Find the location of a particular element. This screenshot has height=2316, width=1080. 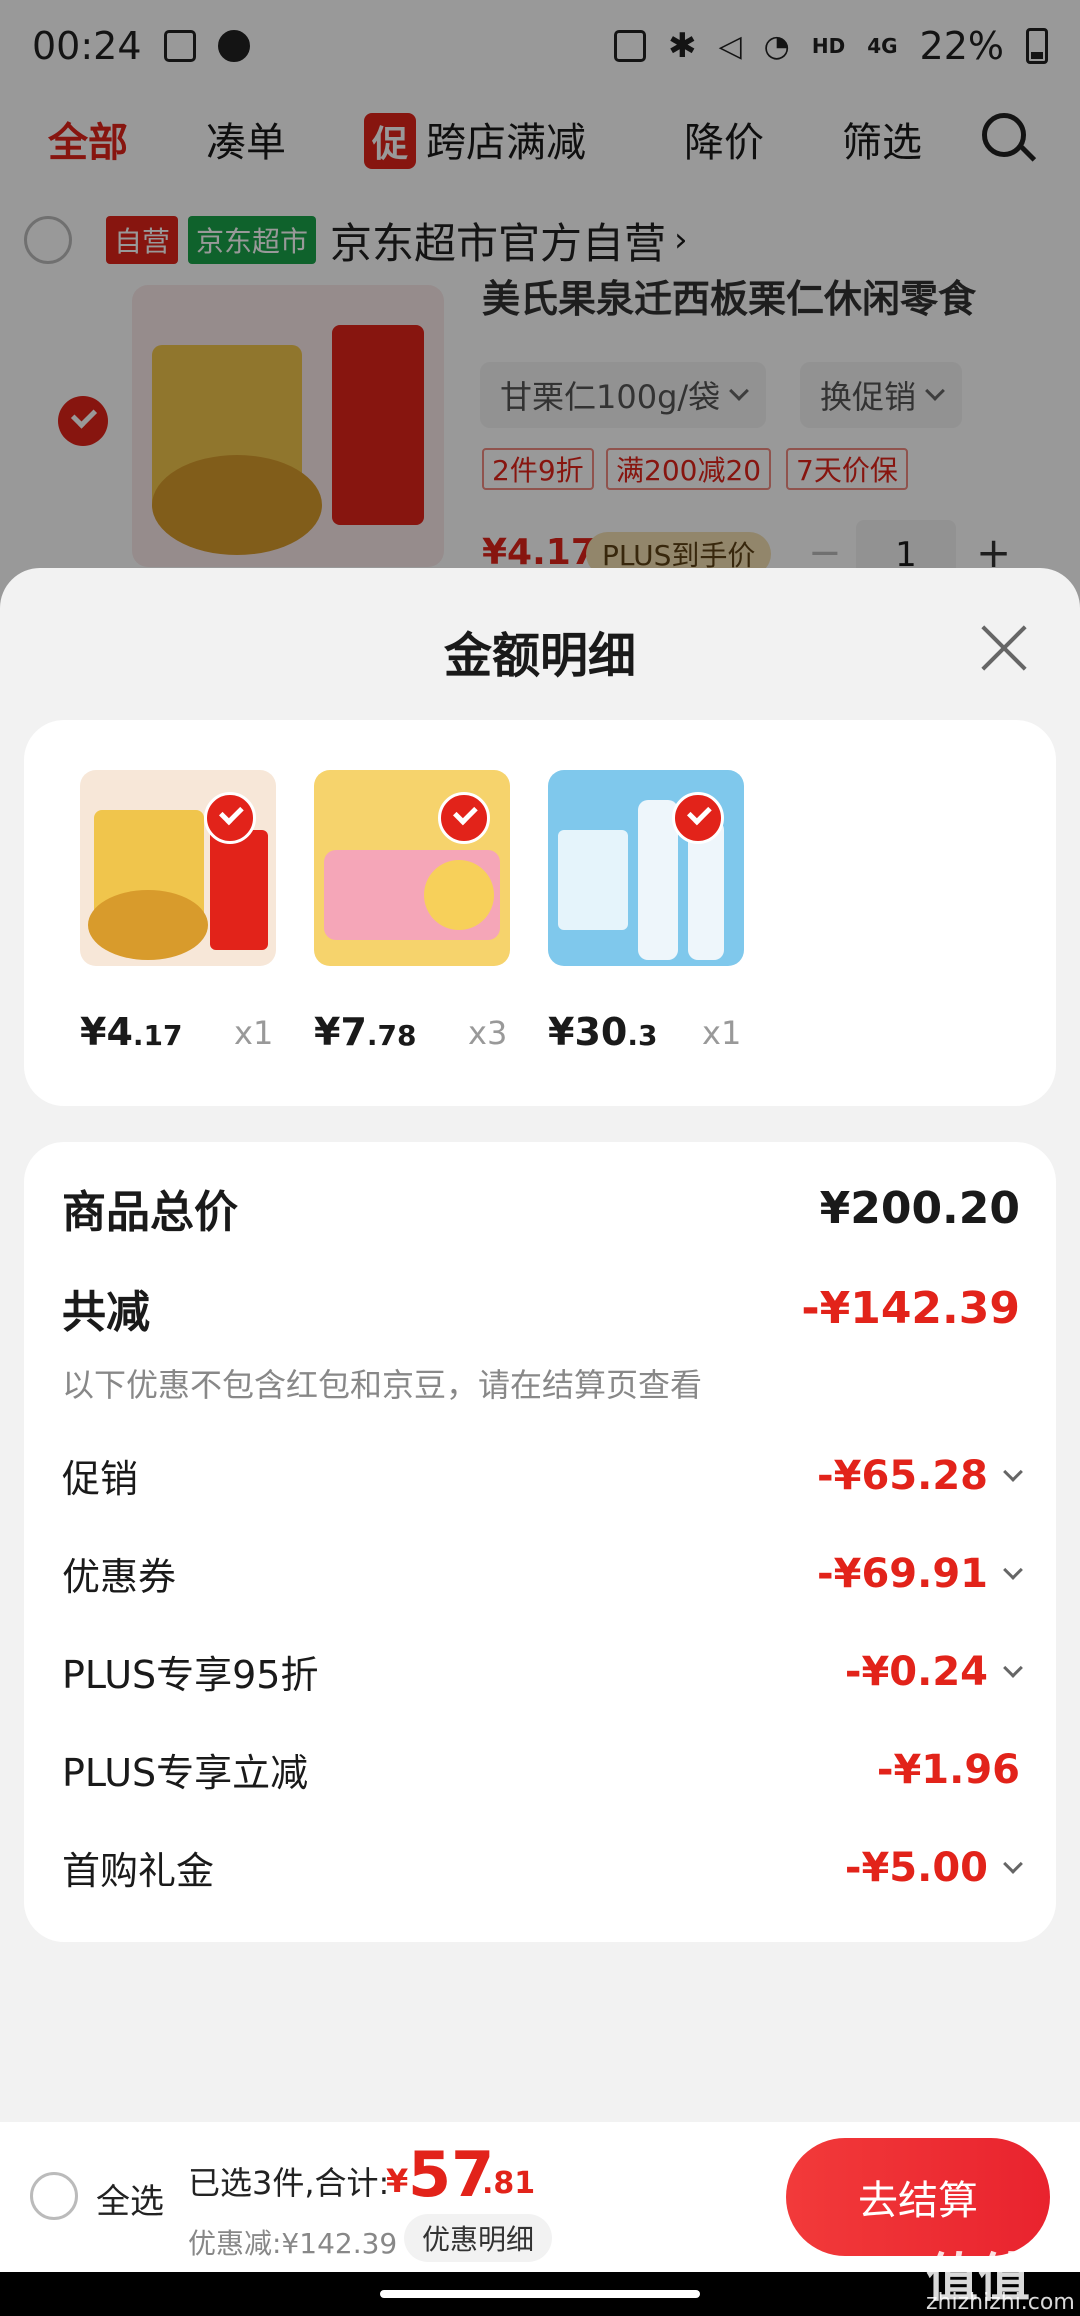

total-reduction-value: -¥142.39 is located at coordinates (910, 1308).